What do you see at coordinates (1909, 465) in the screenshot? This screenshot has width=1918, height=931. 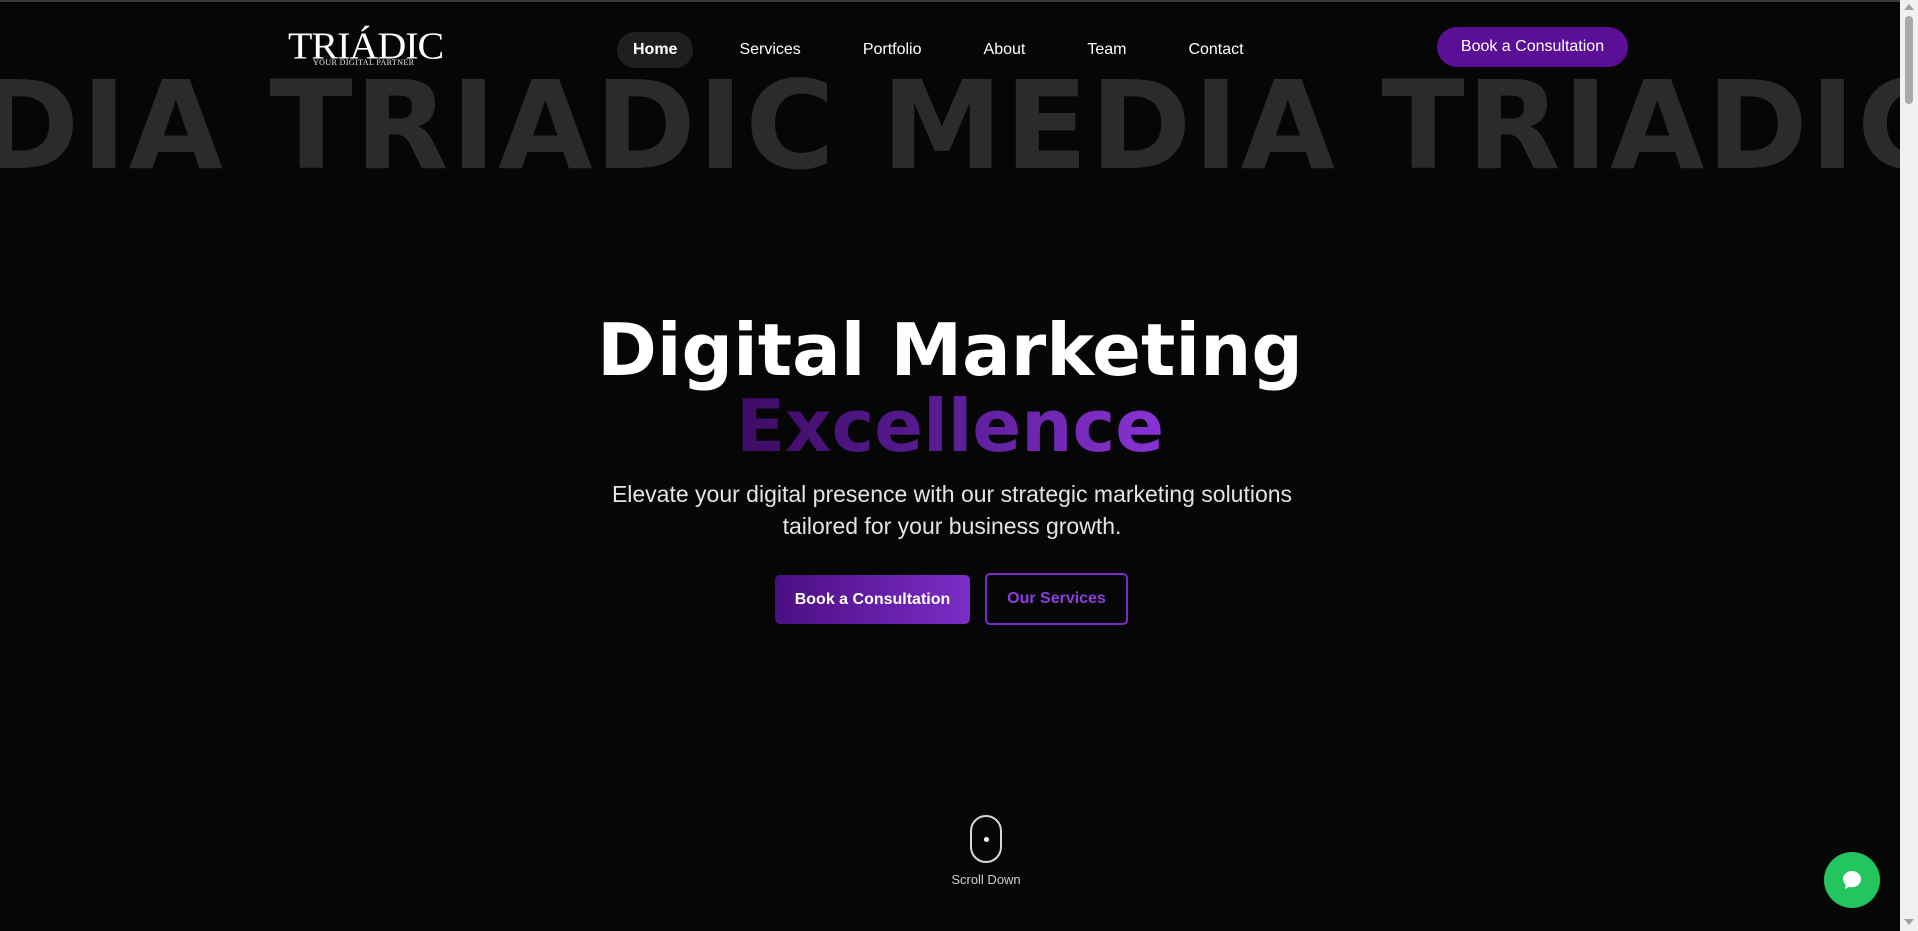 I see `page-scrollbar` at bounding box center [1909, 465].